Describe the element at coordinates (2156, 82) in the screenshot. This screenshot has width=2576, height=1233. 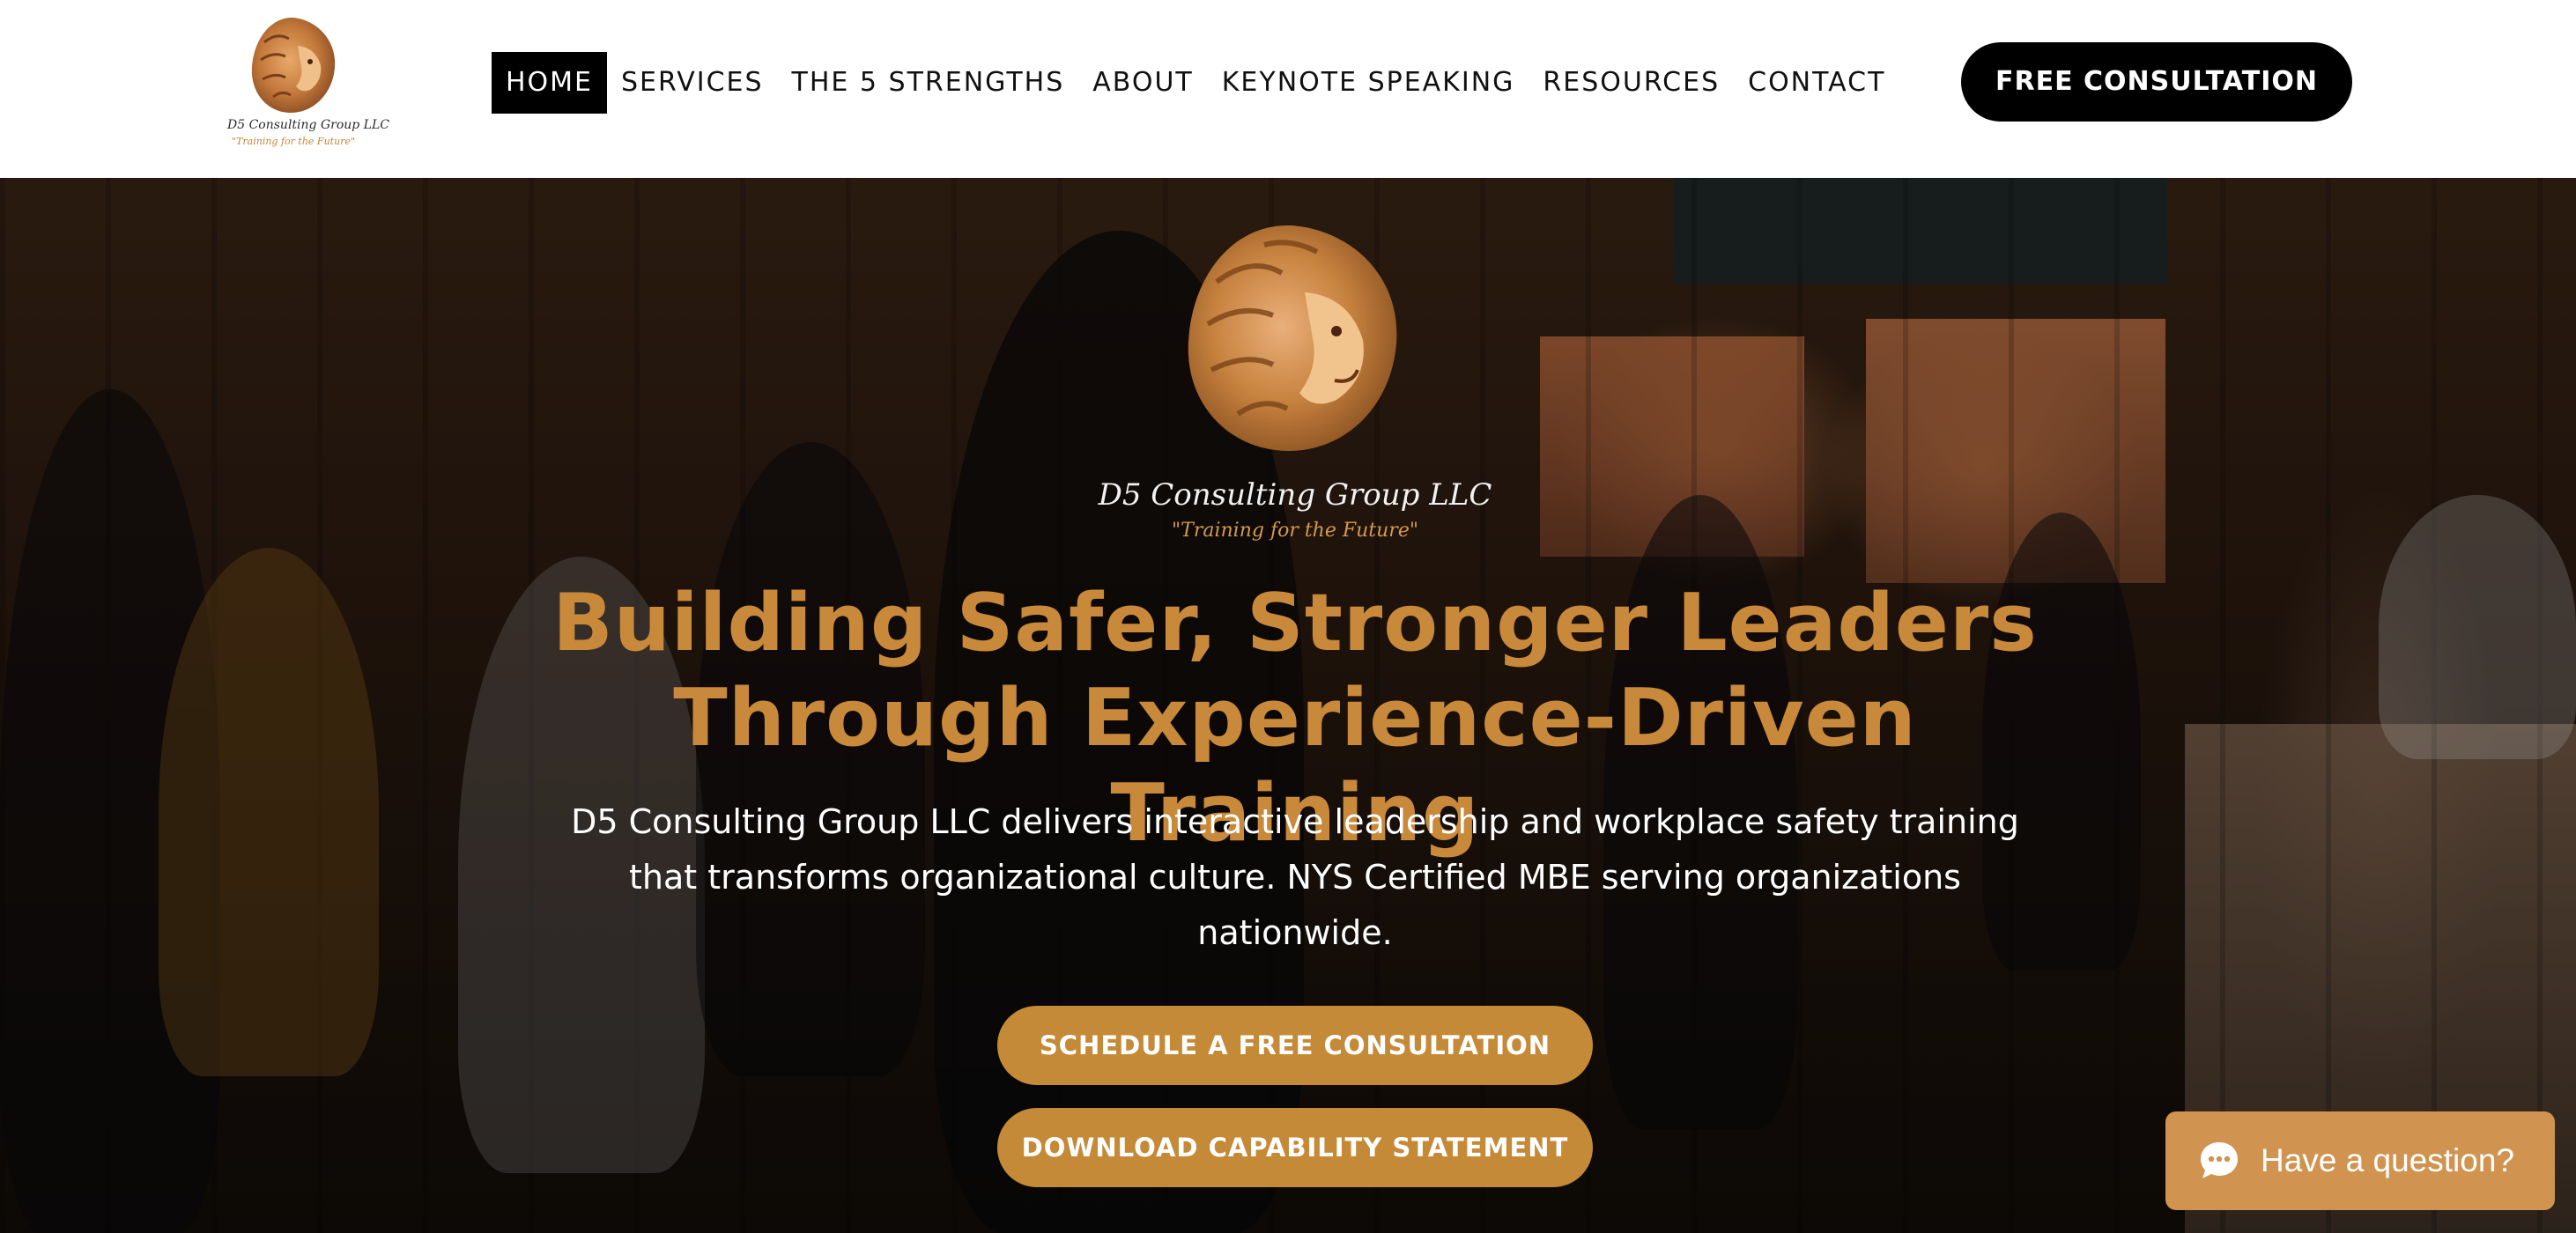
I see `free-consultation-button: FREE CONSULTATION` at that location.